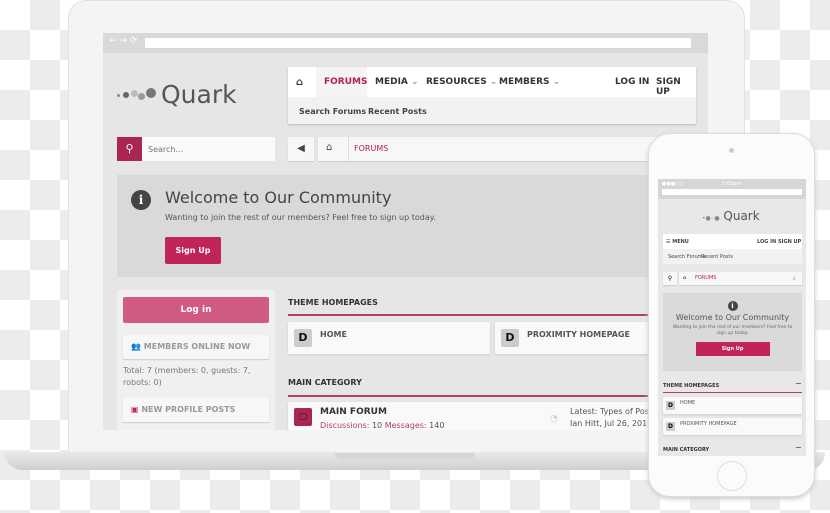 This screenshot has height=513, width=830. I want to click on users-icon: 👥, so click(136, 346).